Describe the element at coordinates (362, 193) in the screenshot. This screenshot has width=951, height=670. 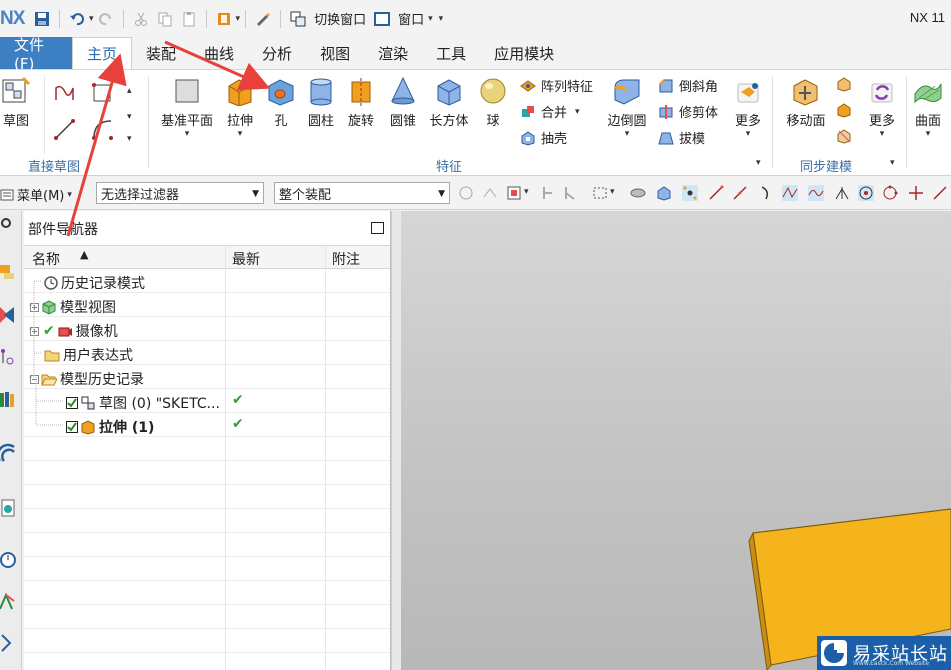
I see `selection-scope-dropdown: 整个装配 ▼` at that location.